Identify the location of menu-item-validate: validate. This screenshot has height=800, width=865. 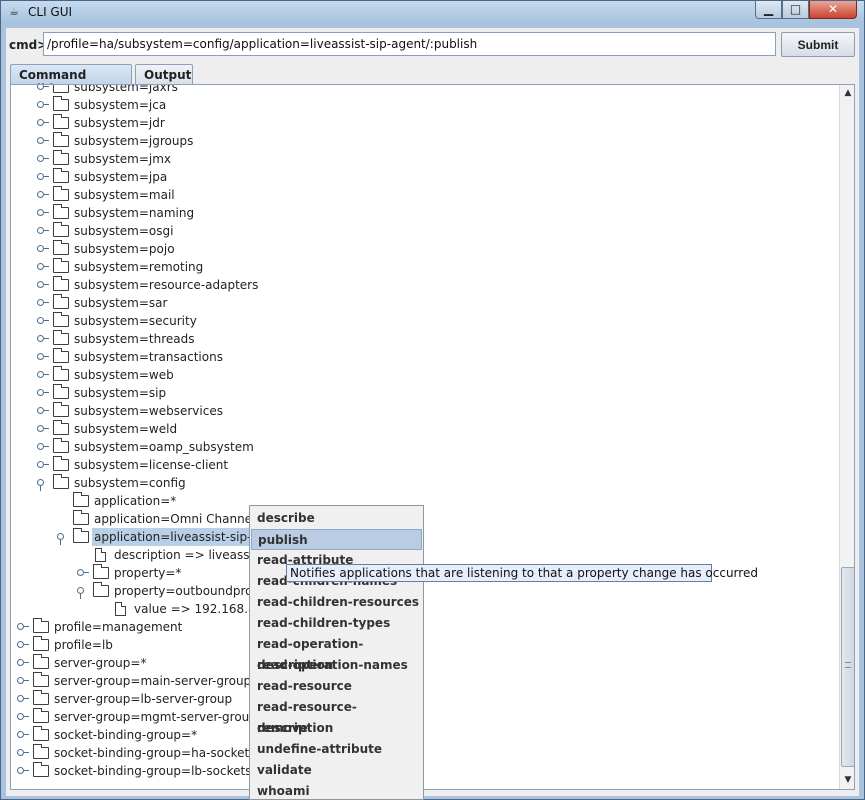
(336, 770).